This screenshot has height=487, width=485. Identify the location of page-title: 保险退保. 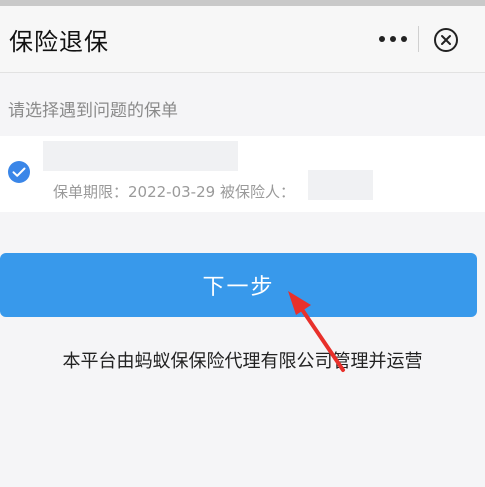
(59, 42).